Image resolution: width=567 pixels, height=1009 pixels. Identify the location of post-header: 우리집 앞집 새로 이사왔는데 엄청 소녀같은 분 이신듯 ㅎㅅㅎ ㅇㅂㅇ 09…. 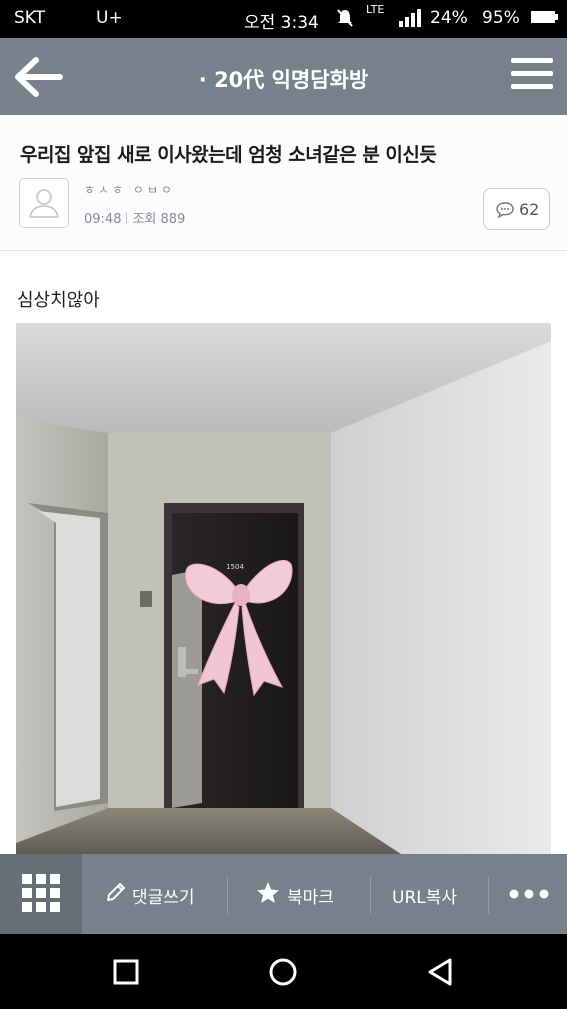
(283, 183).